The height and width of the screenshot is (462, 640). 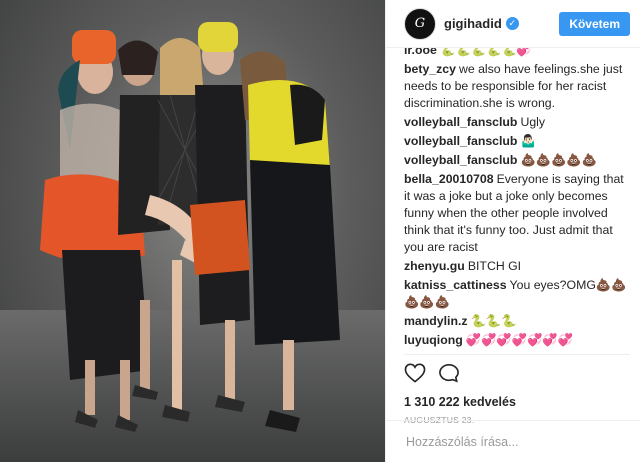 I want to click on comment-username: bella_20010708, so click(x=449, y=179).